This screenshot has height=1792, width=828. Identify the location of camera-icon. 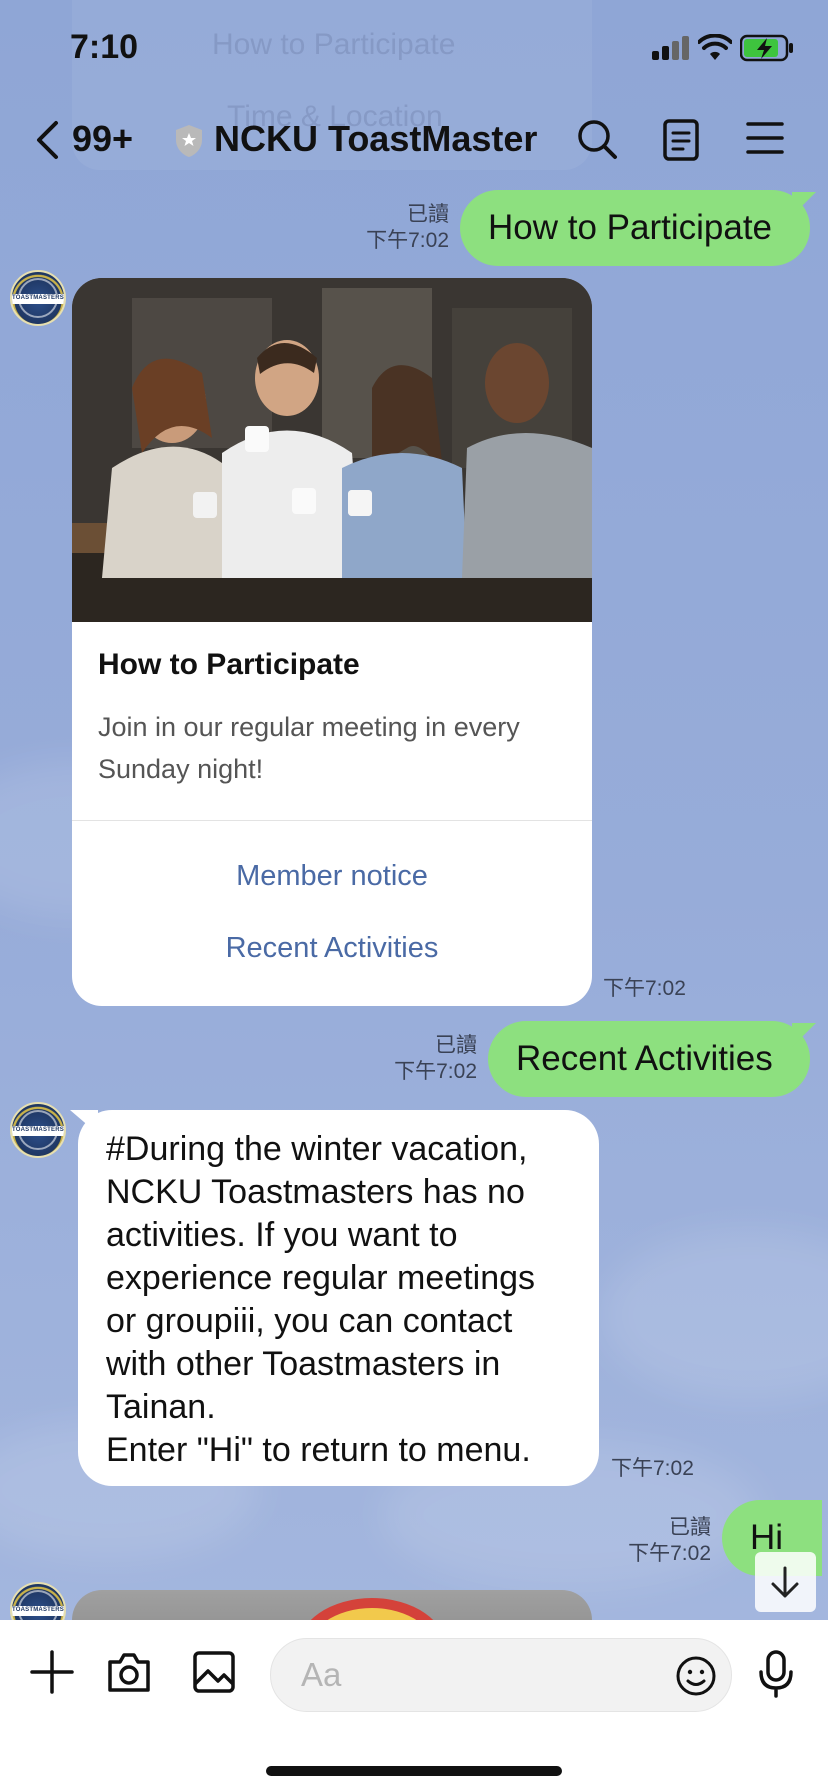
(129, 1672).